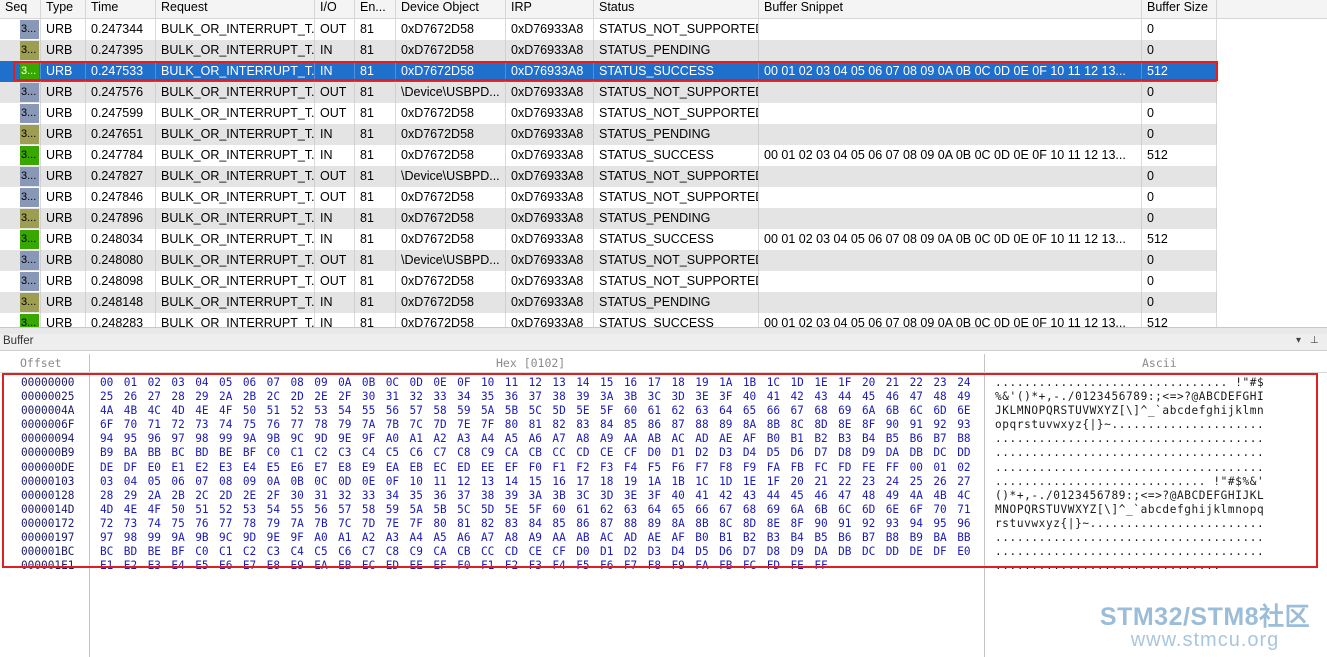 This screenshot has width=1327, height=657. I want to click on hex-byte: 4C, so click(154, 411).